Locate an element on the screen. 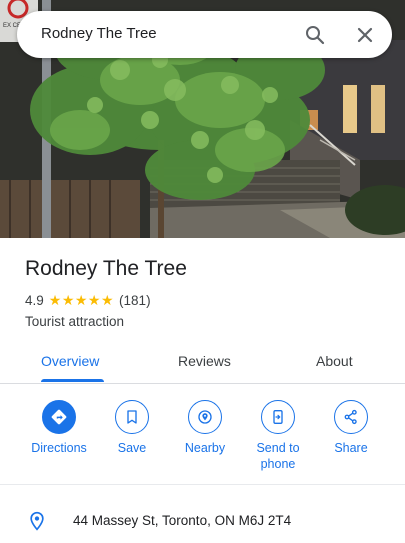  bookmark-icon is located at coordinates (132, 417).